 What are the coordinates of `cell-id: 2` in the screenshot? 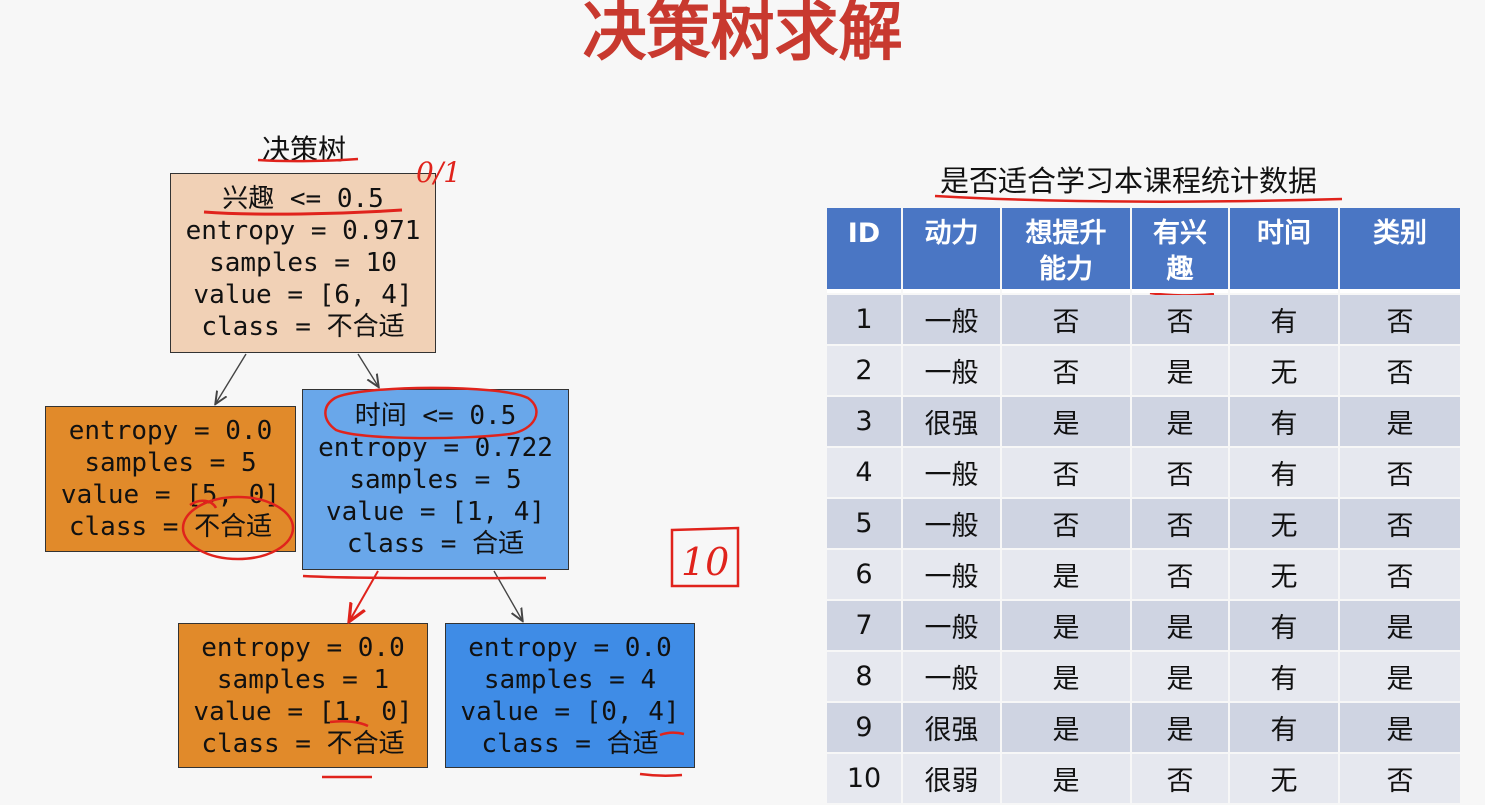 It's located at (864, 370).